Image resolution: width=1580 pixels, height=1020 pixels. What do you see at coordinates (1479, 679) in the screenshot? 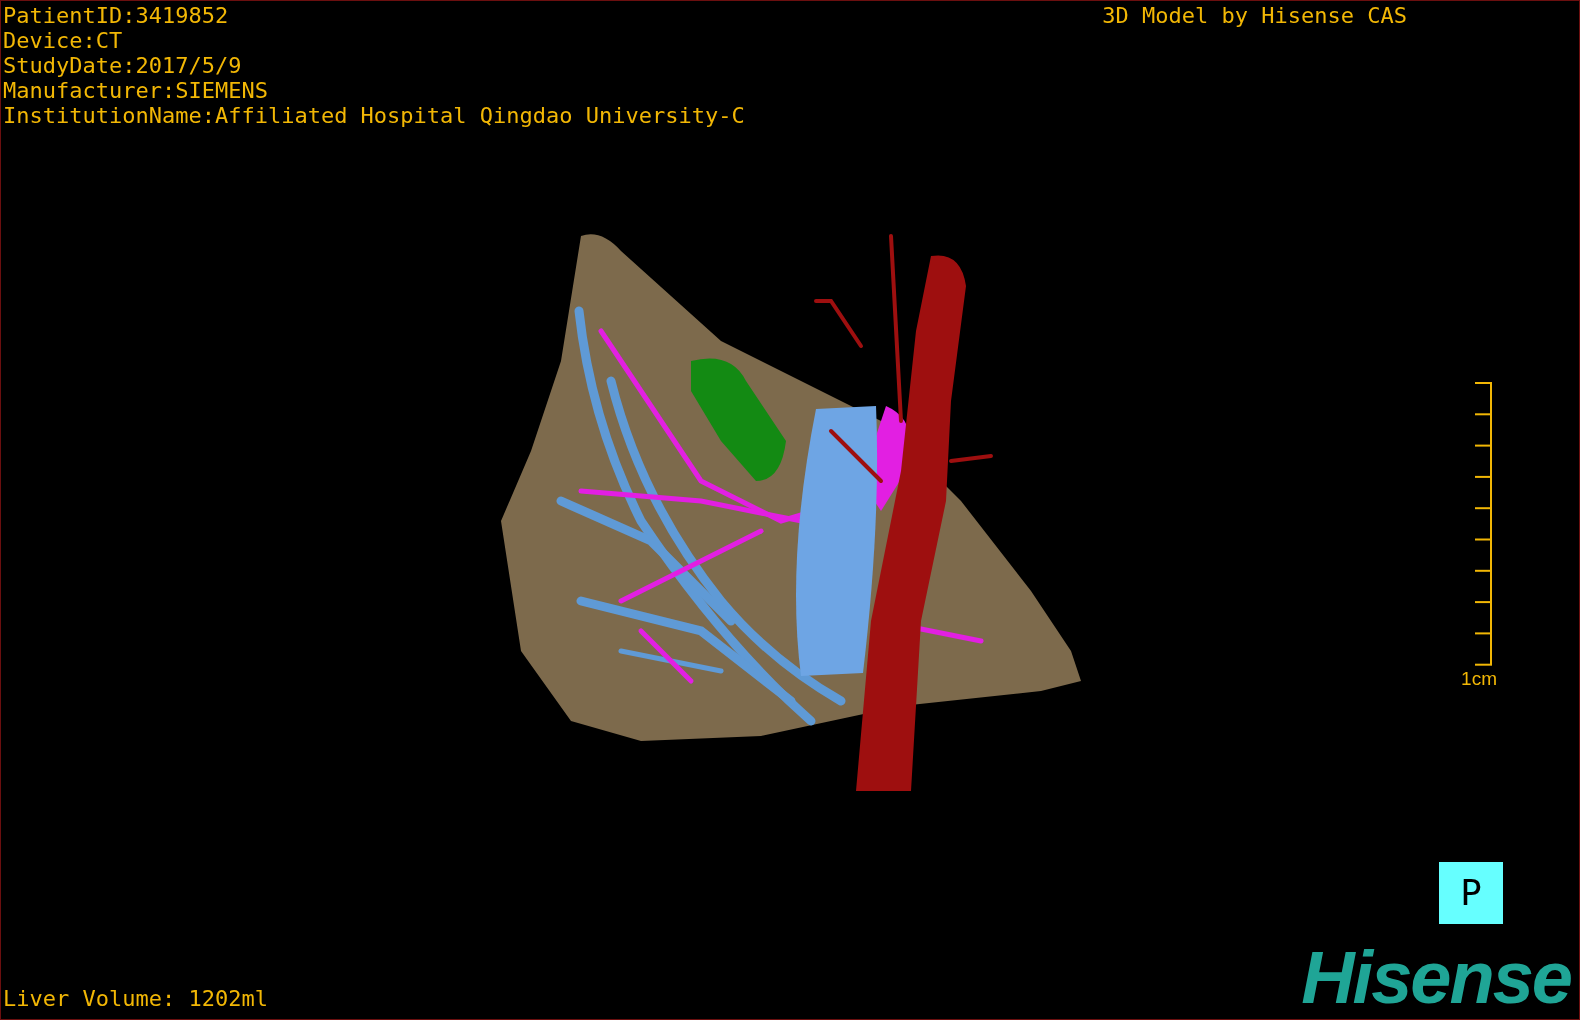
I see `scale-label: 1cm` at bounding box center [1479, 679].